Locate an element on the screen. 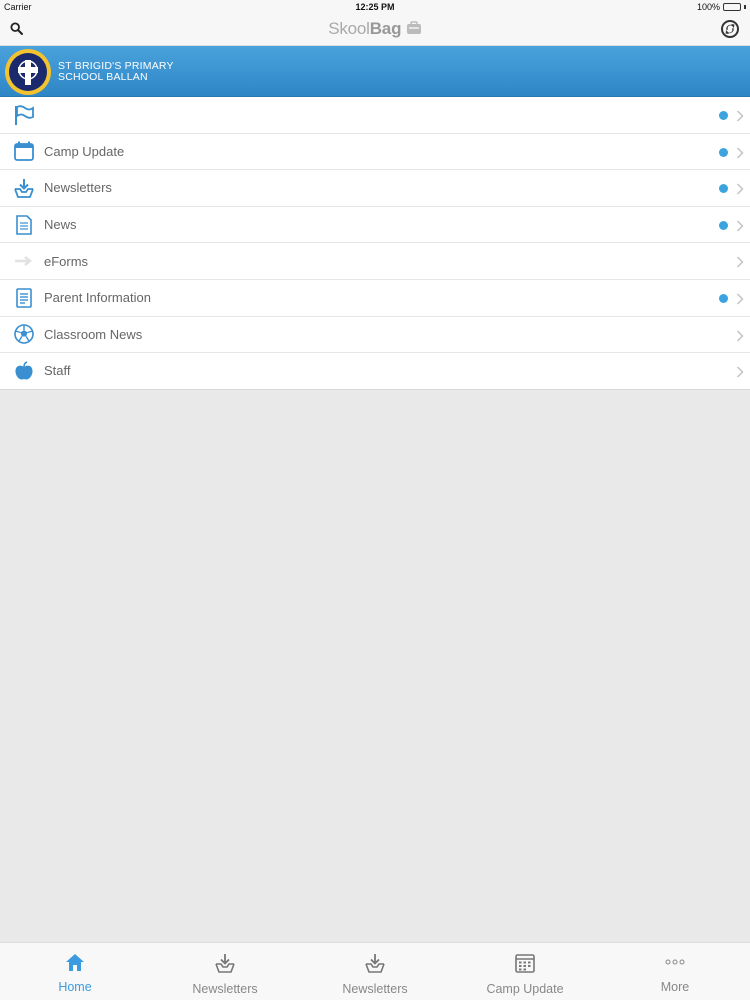  tab-newsletters-1: Newsletters is located at coordinates (225, 971).